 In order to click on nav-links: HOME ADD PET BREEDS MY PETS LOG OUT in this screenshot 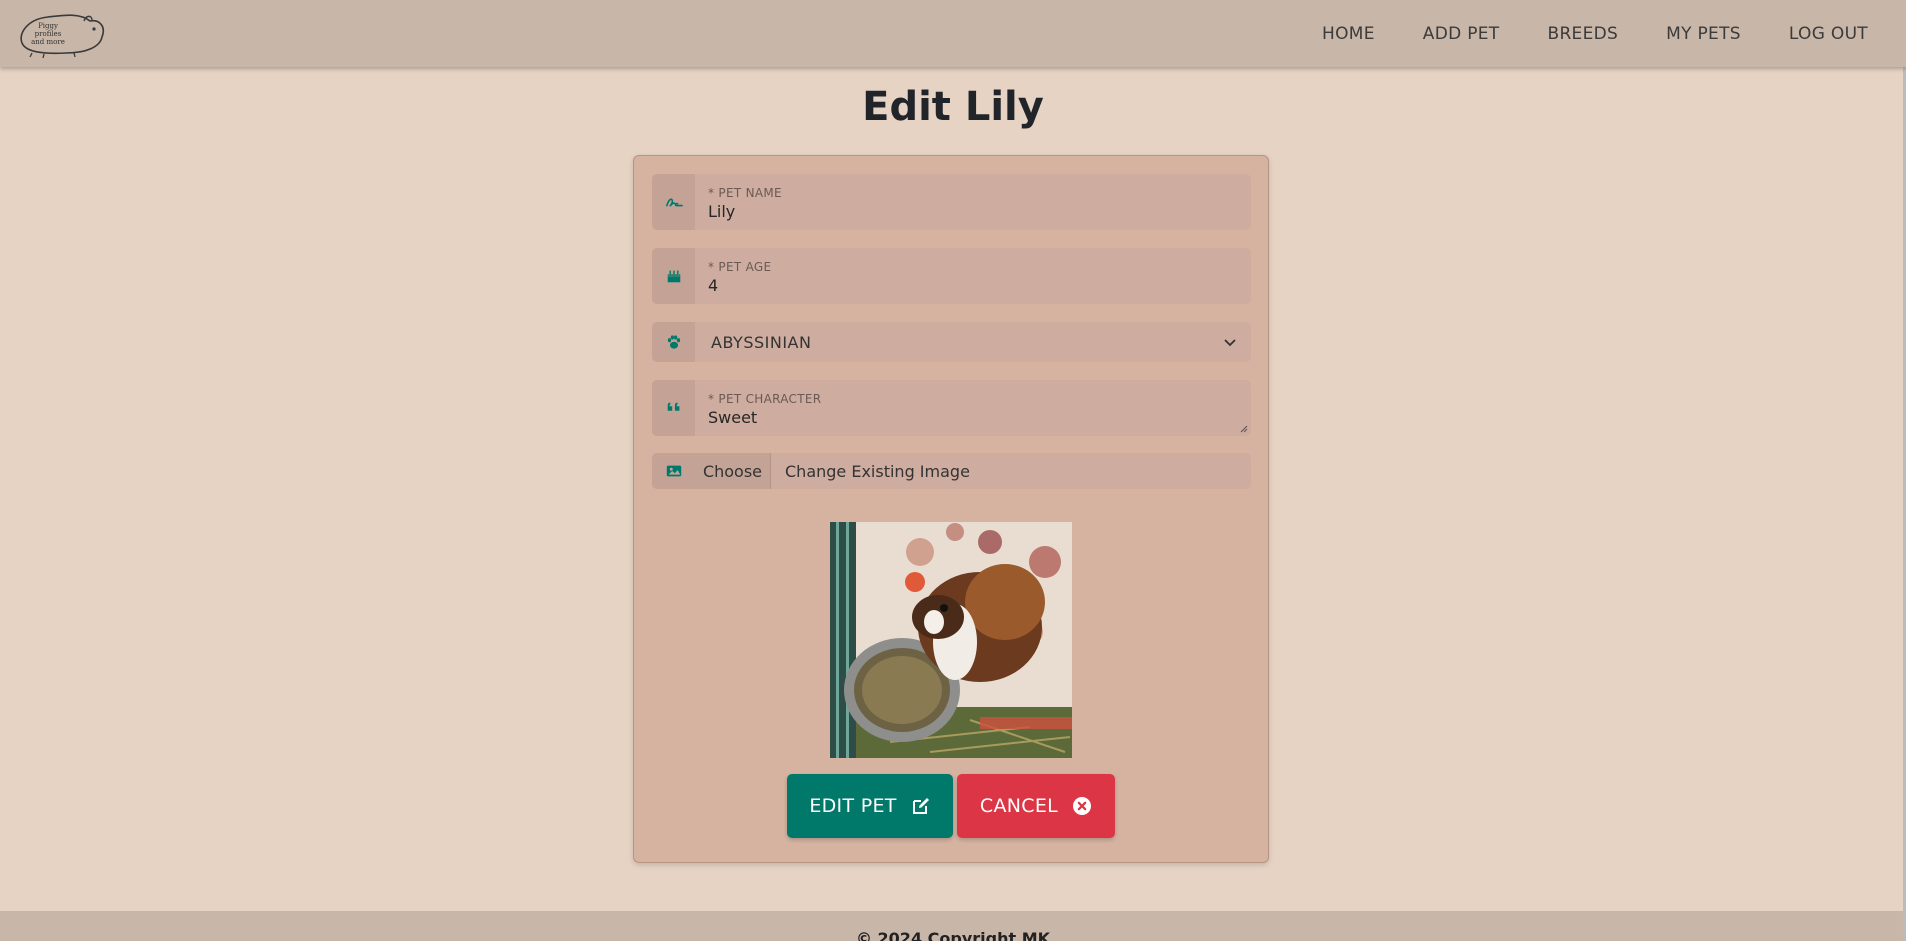, I will do `click(1571, 34)`.